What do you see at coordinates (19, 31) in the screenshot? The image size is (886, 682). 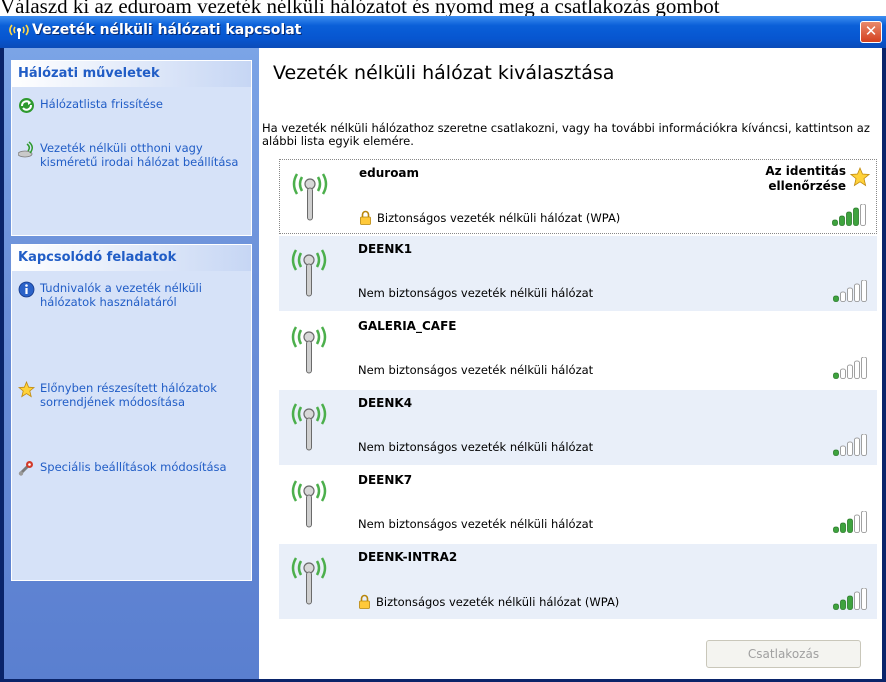 I see `wireless-network-icon` at bounding box center [19, 31].